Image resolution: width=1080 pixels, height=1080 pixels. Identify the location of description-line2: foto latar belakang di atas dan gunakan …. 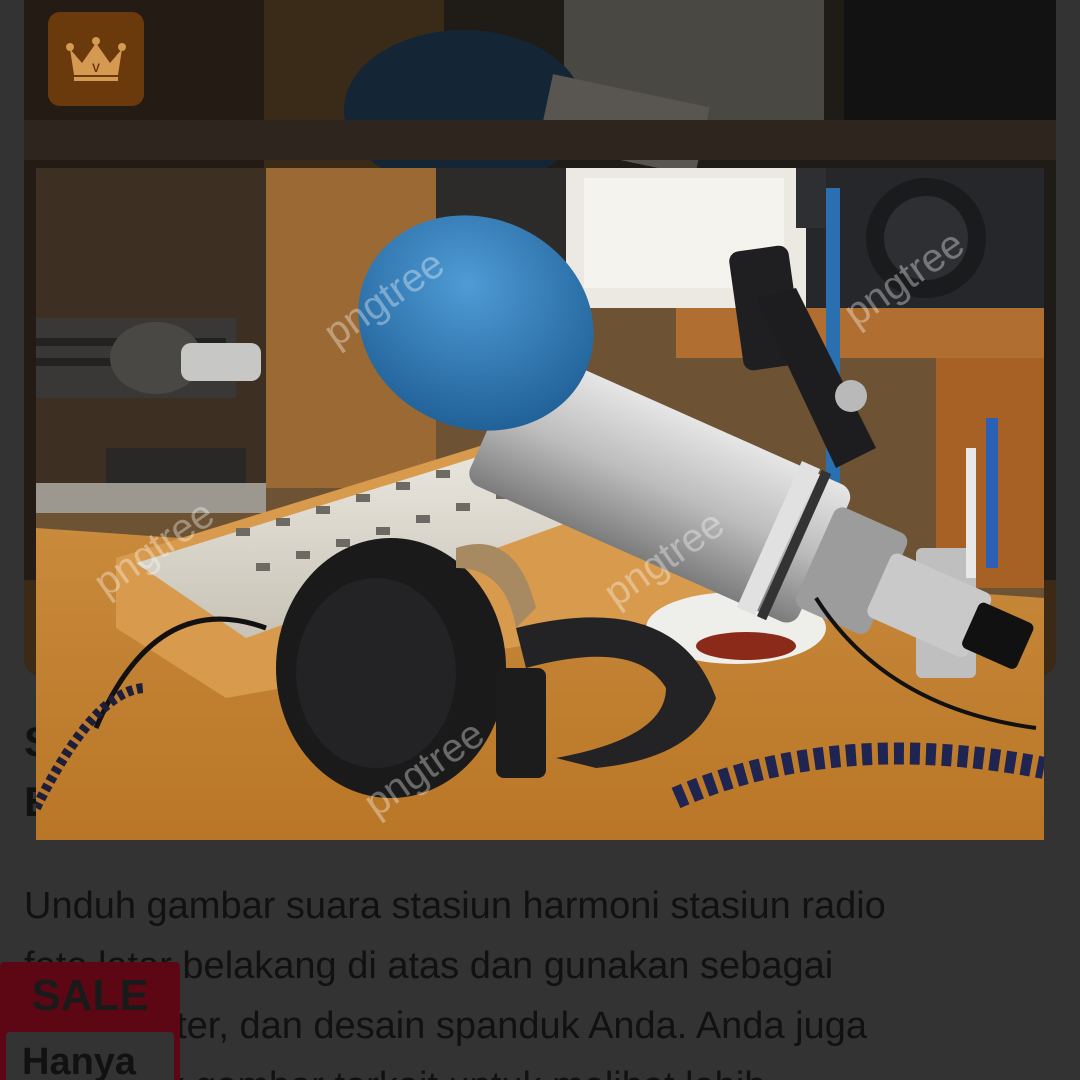
(429, 966).